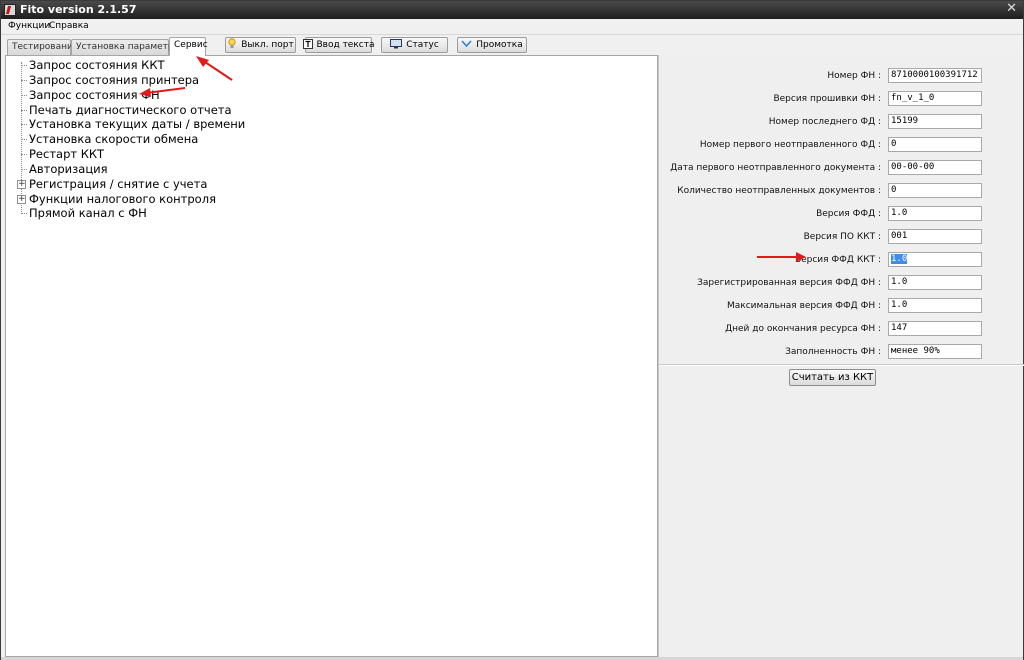 This screenshot has width=1024, height=660. Describe the element at coordinates (854, 76) in the screenshot. I see `fn-number-label: Номер ФН :` at that location.